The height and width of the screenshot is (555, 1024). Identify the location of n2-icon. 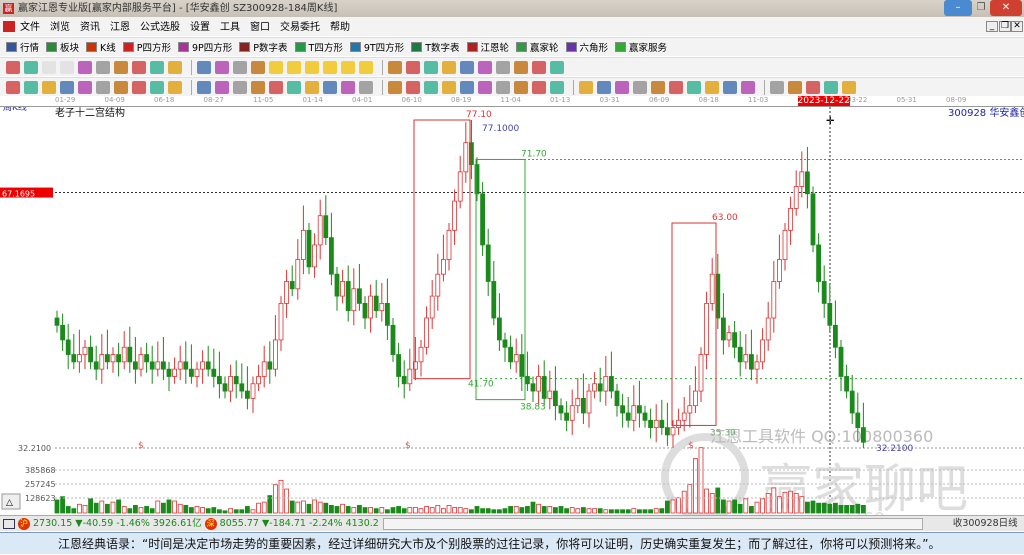
(175, 87).